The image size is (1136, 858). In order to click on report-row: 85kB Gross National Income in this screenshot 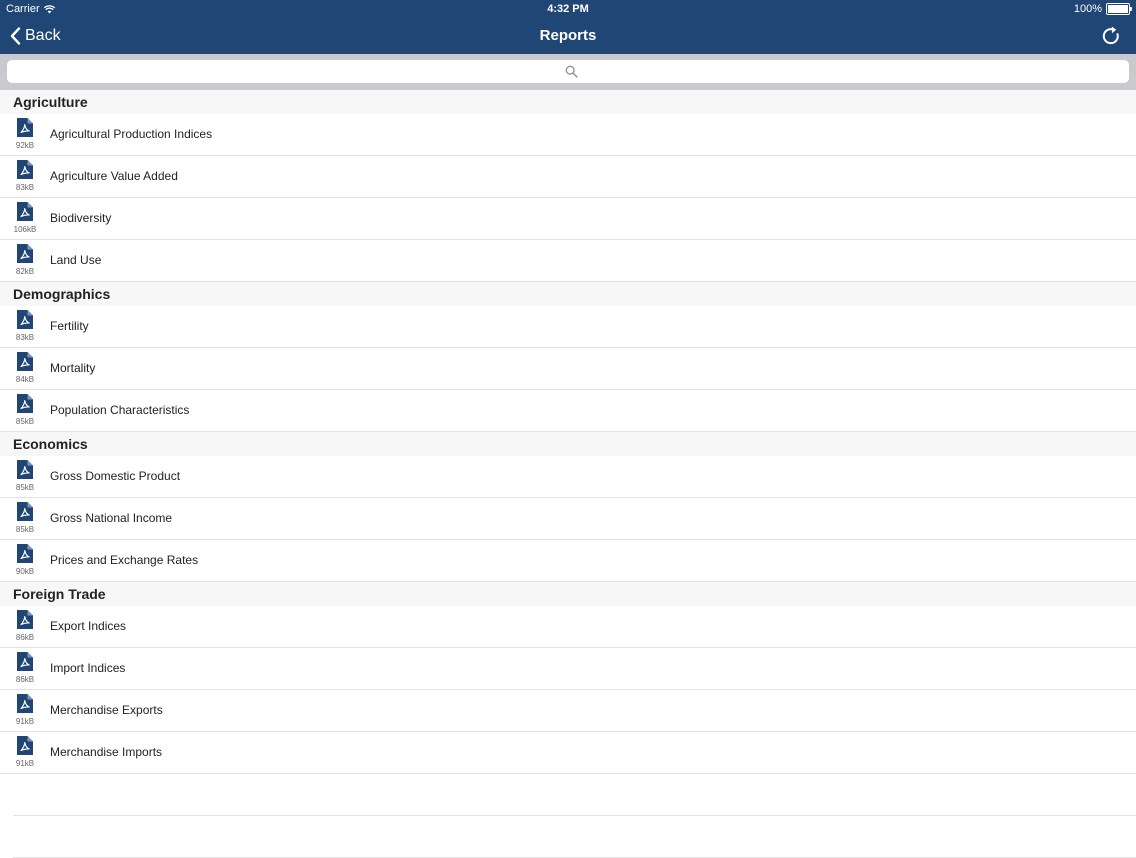, I will do `click(568, 519)`.